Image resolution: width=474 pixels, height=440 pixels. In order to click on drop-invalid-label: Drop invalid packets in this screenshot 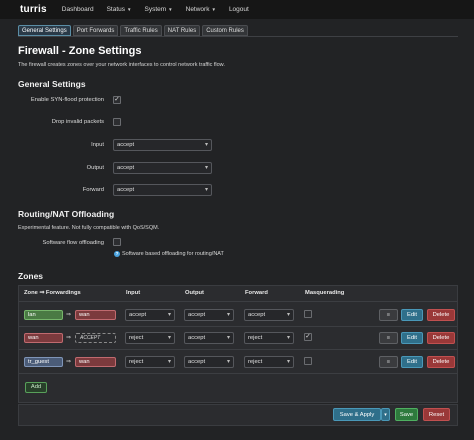, I will do `click(77, 122)`.